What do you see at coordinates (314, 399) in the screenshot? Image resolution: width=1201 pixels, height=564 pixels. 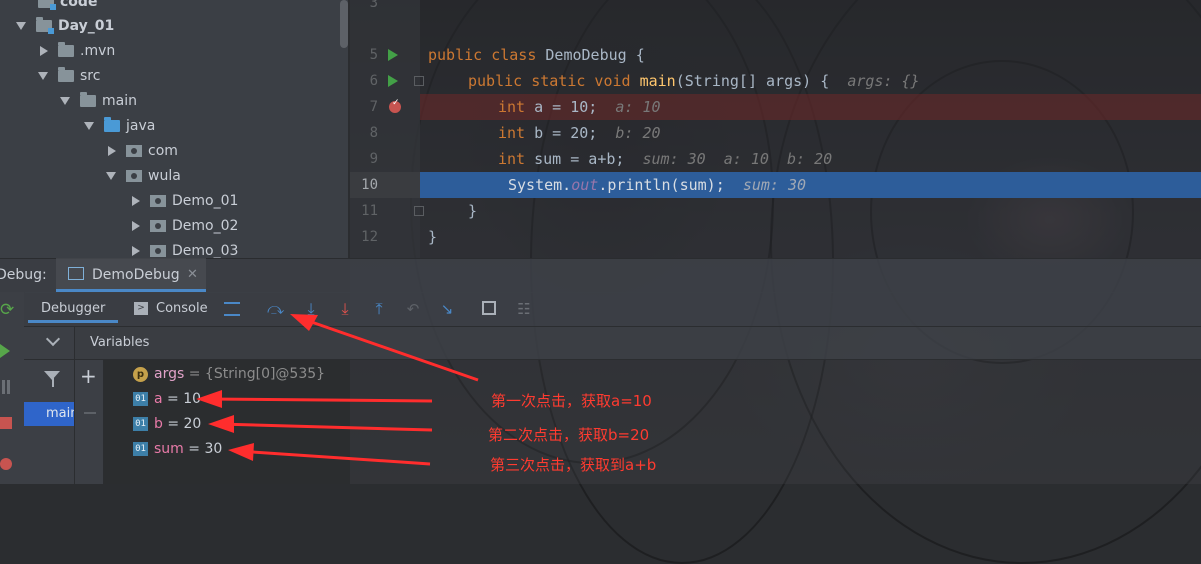 I see `arrow-to-var-a` at bounding box center [314, 399].